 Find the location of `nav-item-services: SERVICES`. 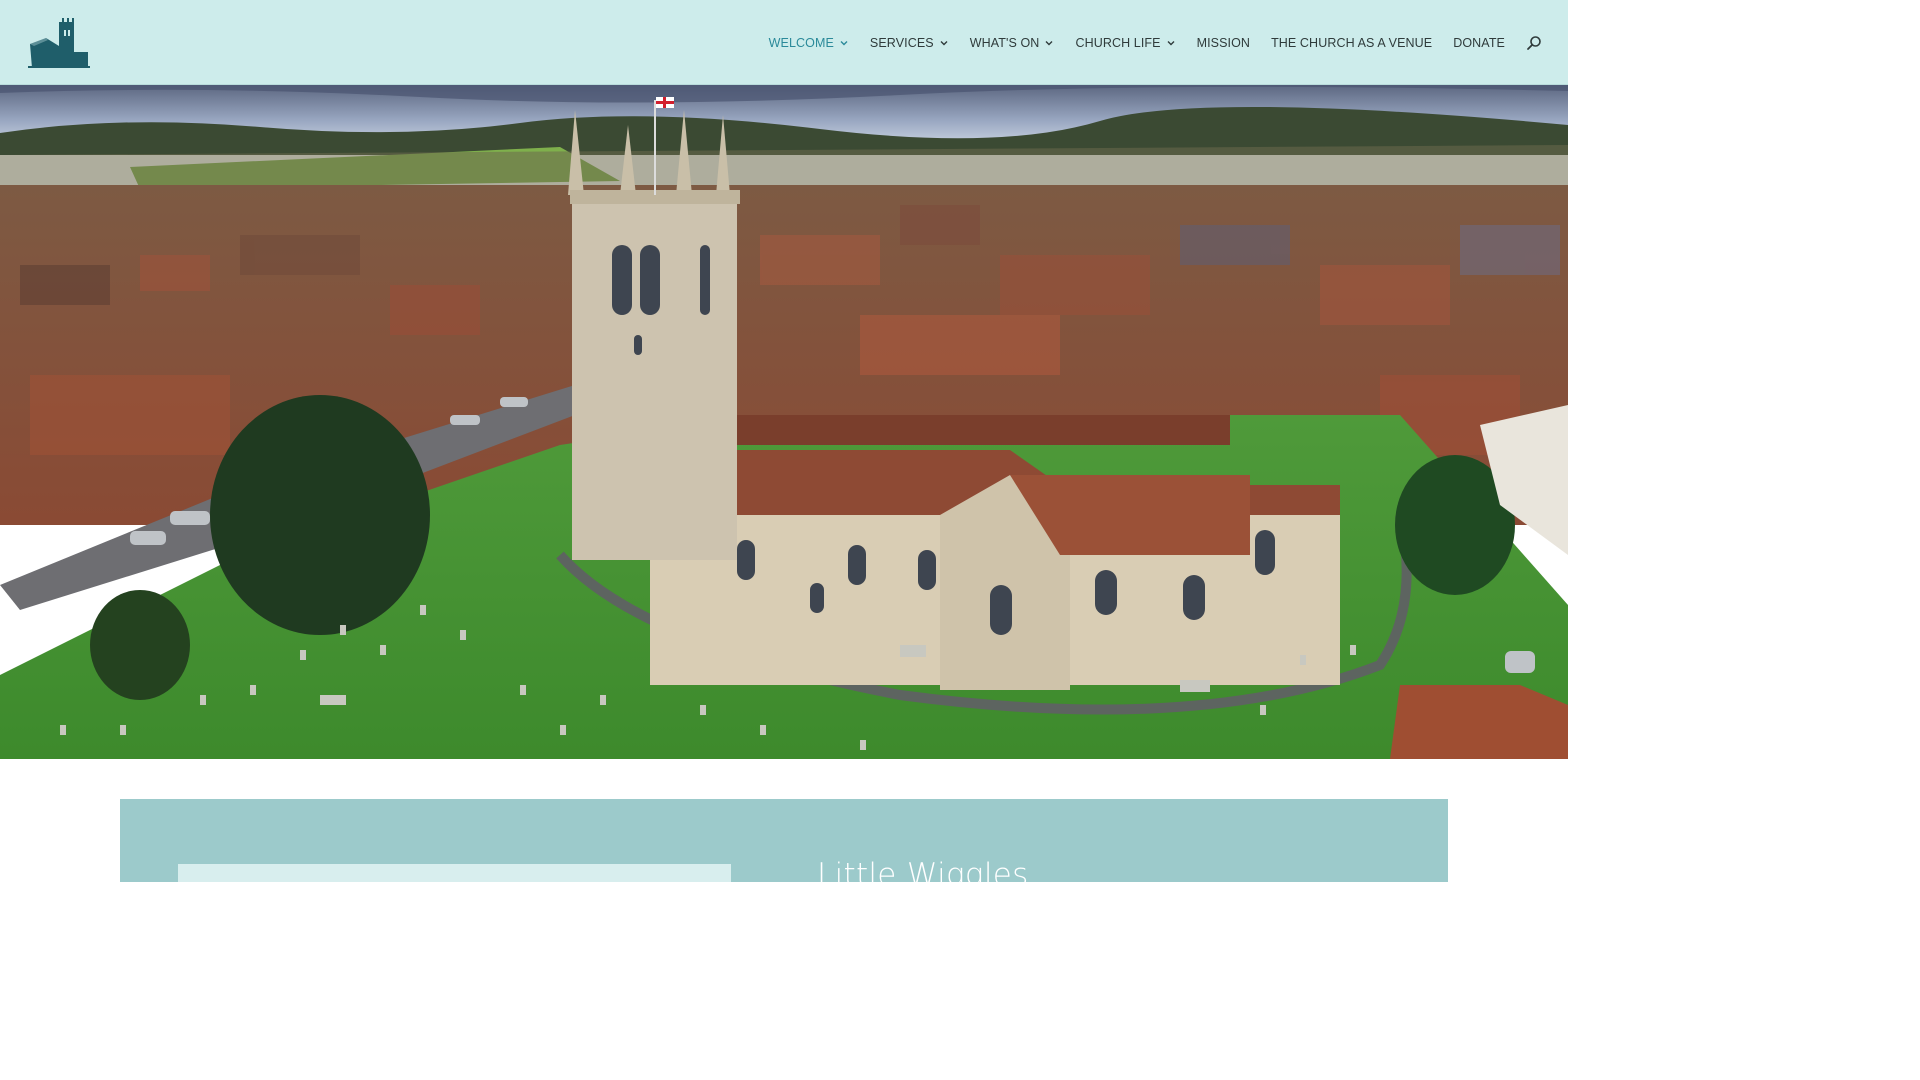

nav-item-services: SERVICES is located at coordinates (909, 43).